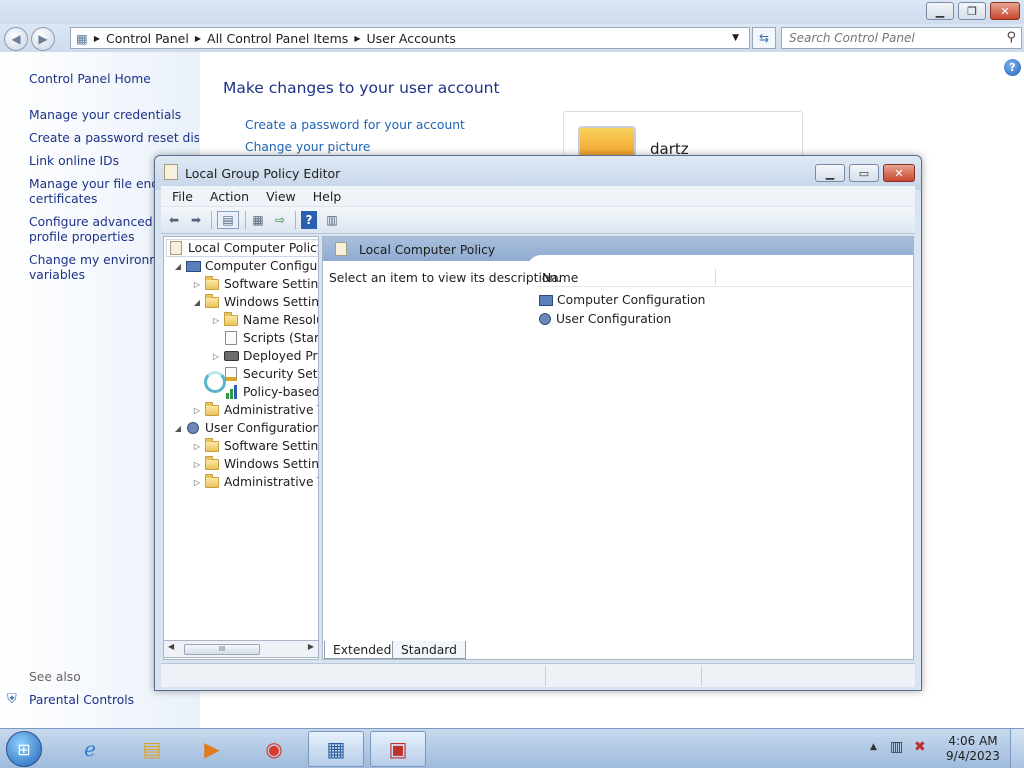 The width and height of the screenshot is (1024, 768). I want to click on details-header: Local Computer Policy, so click(618, 256).